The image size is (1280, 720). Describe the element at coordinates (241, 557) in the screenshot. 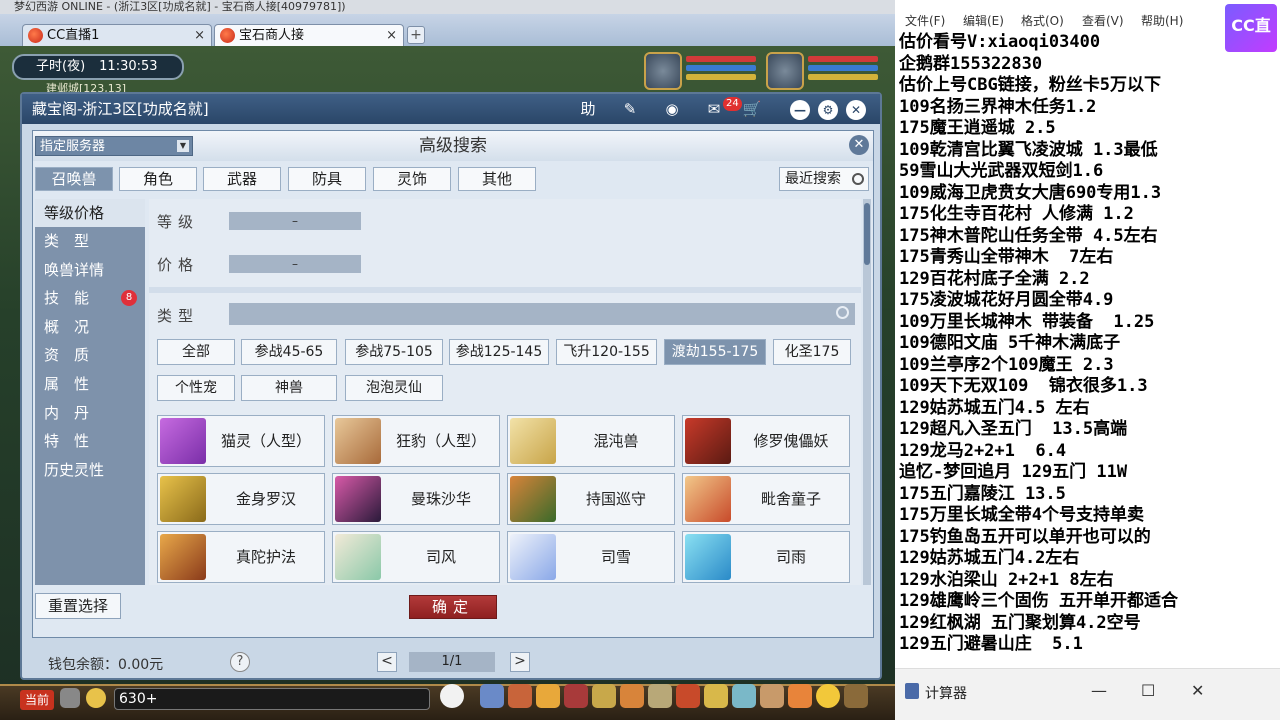

I see `pet-card: 真陀护法` at that location.